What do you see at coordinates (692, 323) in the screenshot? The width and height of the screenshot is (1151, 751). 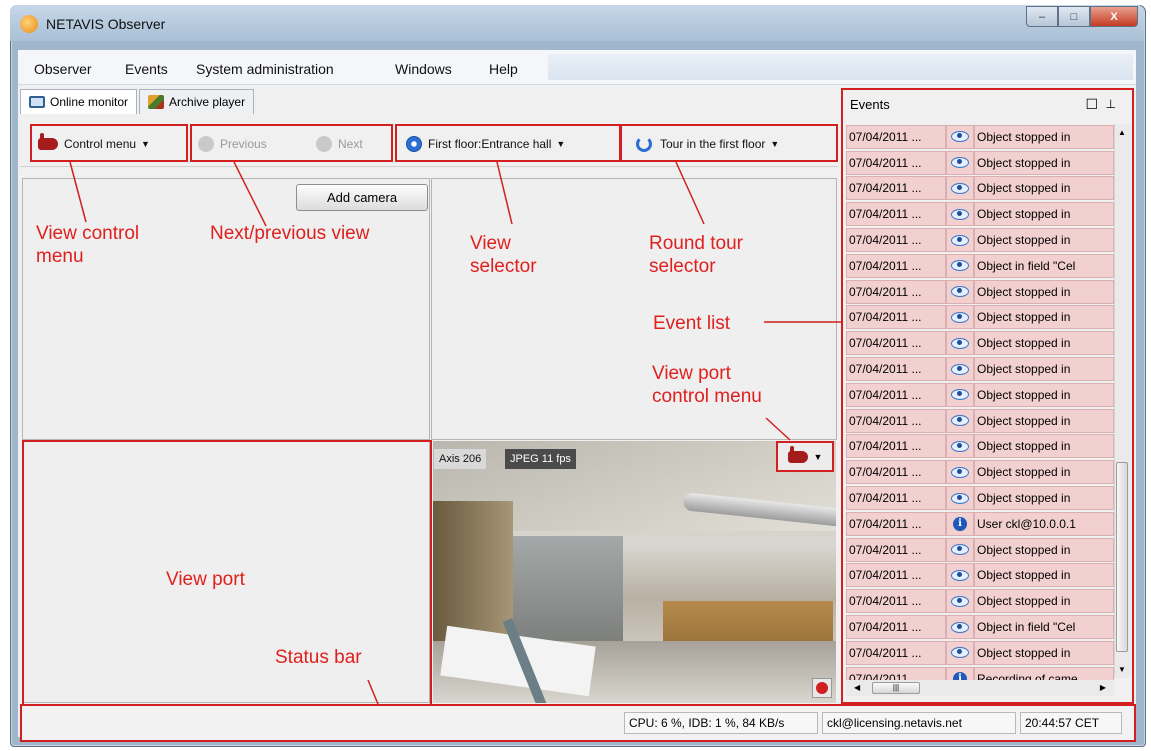 I see `annotation-event-list: Event list` at bounding box center [692, 323].